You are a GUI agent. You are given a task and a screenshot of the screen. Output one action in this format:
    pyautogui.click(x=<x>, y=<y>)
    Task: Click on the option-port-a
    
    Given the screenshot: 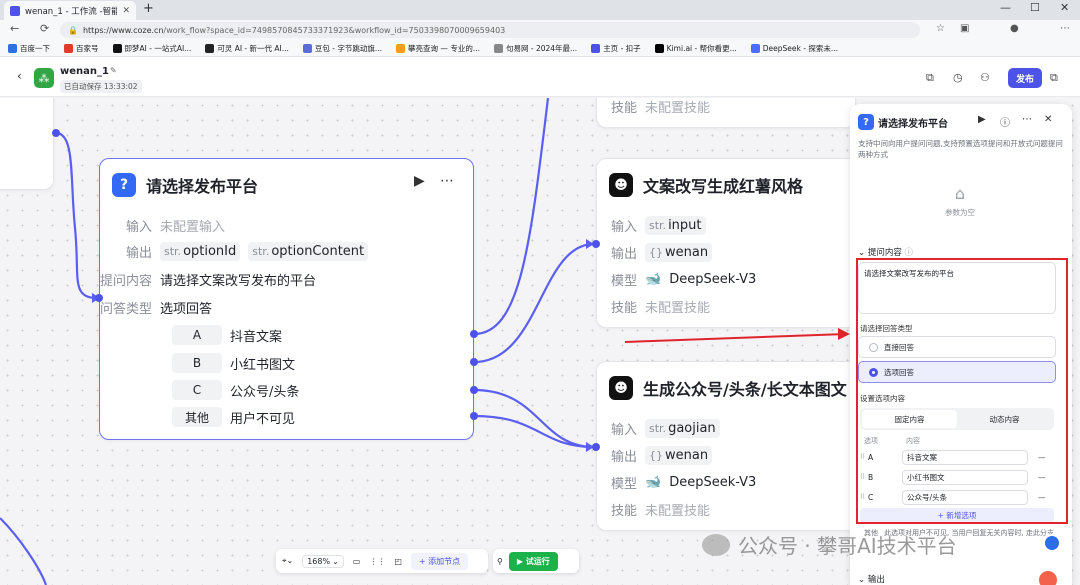 What is the action you would take?
    pyautogui.click(x=474, y=334)
    